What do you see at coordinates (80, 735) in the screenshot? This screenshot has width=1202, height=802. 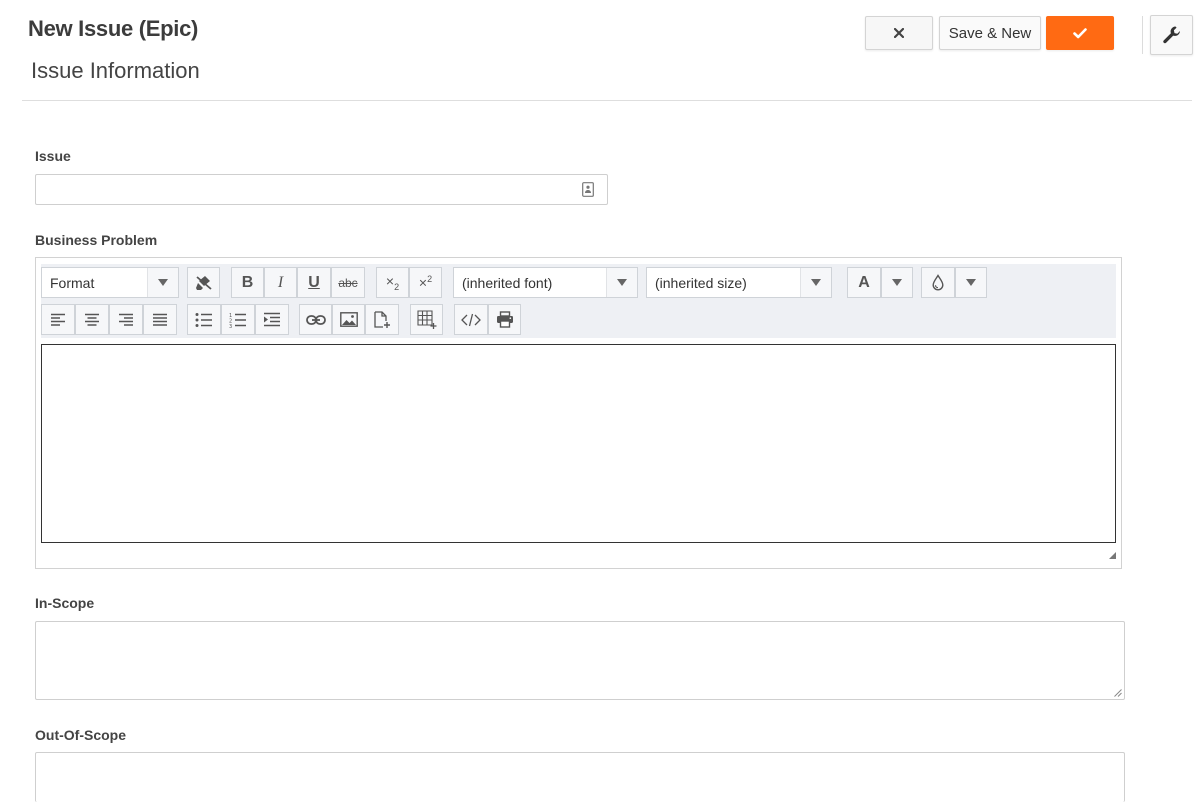 I see `out-of-scope-label: Out-Of-Scope` at bounding box center [80, 735].